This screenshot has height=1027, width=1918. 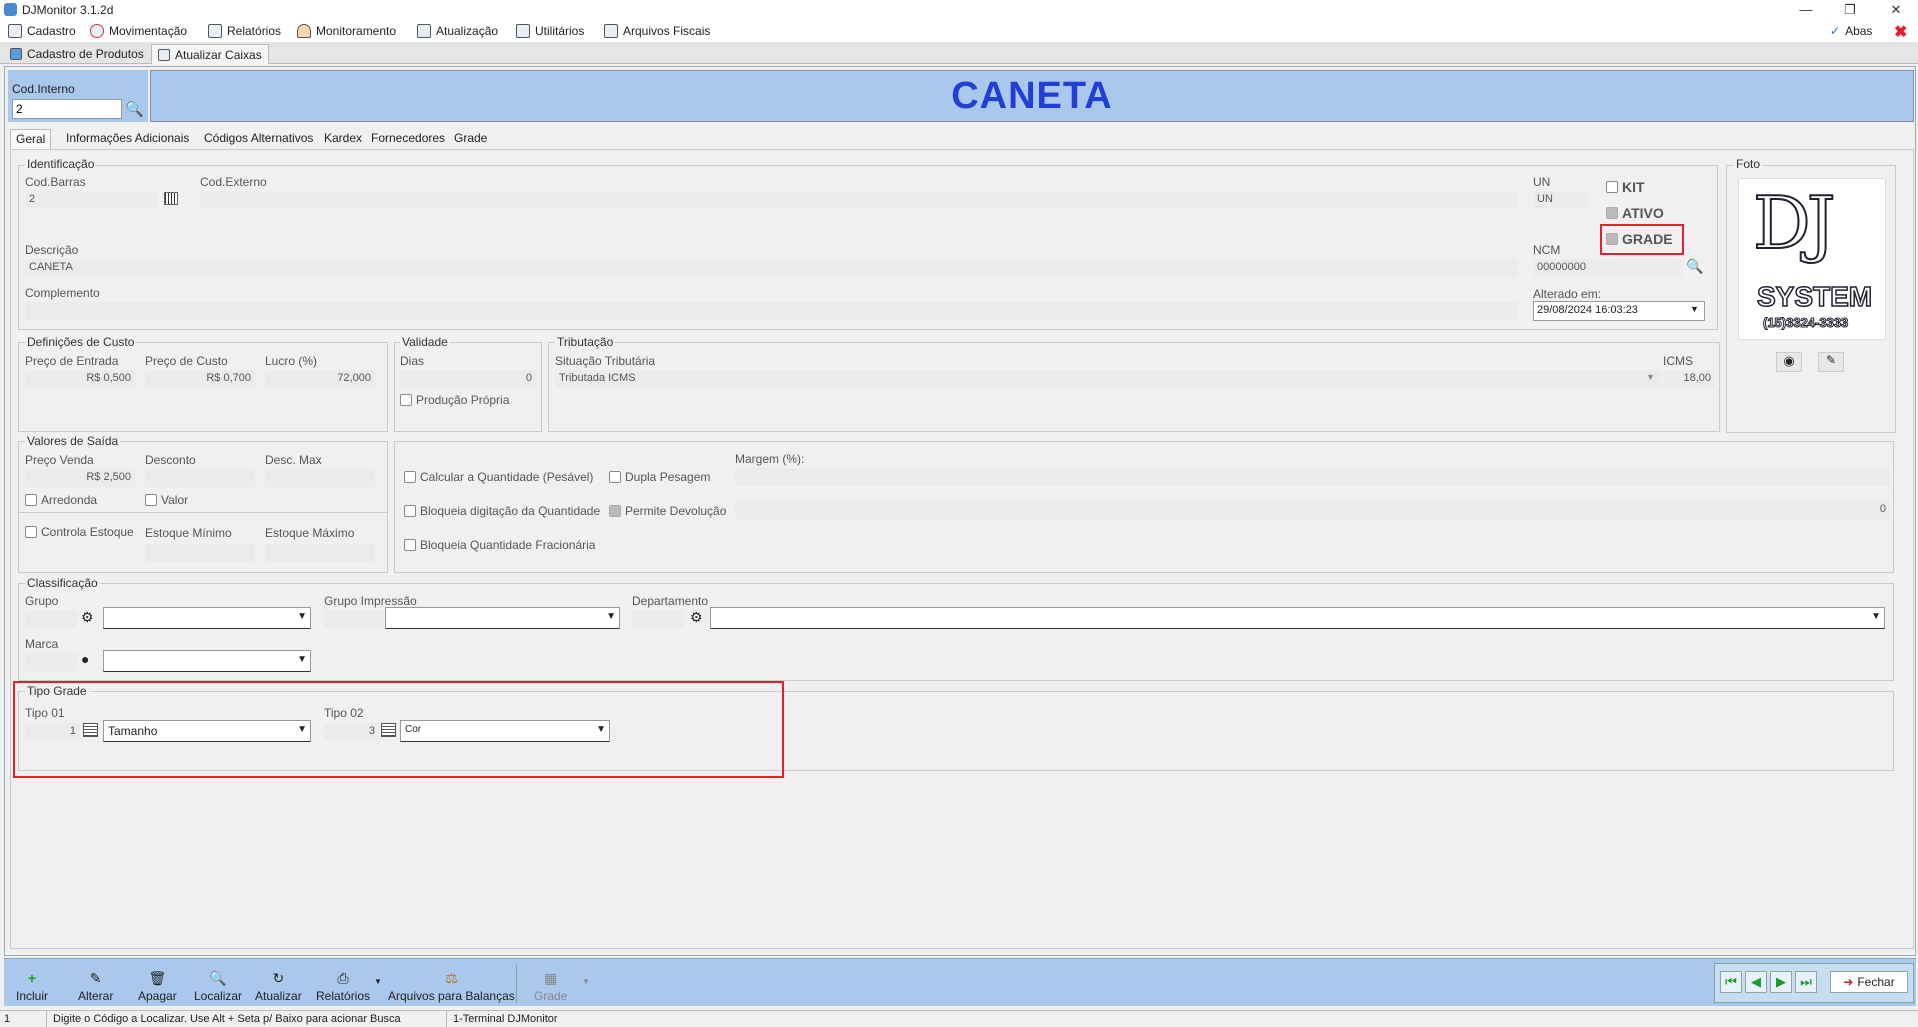 What do you see at coordinates (498, 477) in the screenshot?
I see `calcular-quantidade-checkbox: Calcular a Quantidade (Pesável)` at bounding box center [498, 477].